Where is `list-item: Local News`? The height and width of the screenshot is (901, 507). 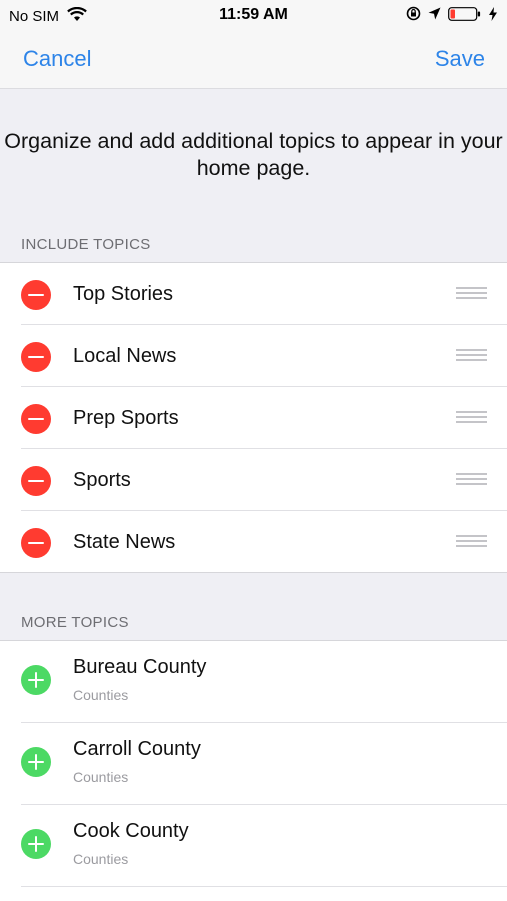 list-item: Local News is located at coordinates (253, 356).